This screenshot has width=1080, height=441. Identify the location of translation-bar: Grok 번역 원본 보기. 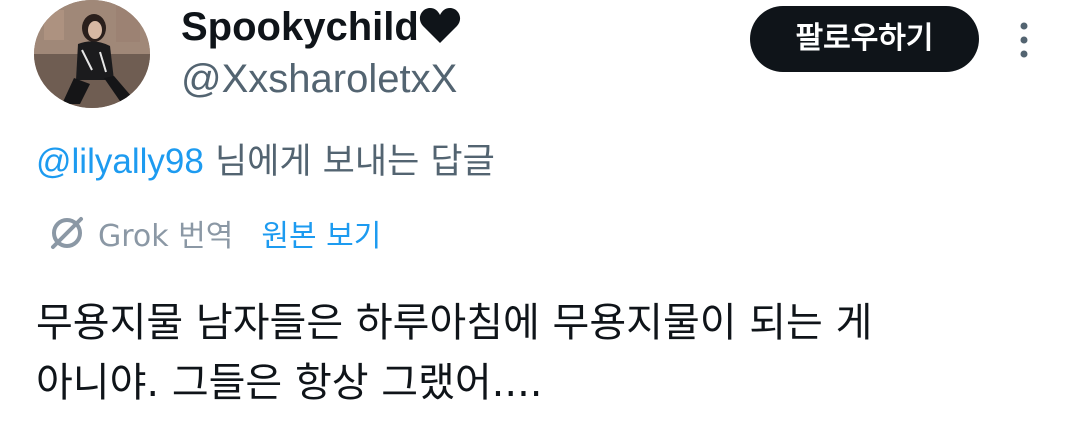
(214, 233).